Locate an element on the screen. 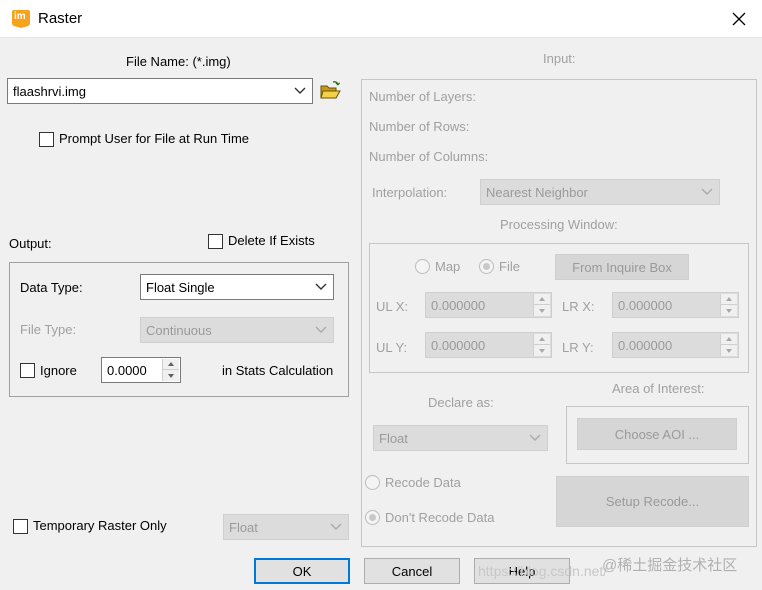 Image resolution: width=762 pixels, height=590 pixels. open-folder-icon is located at coordinates (330, 90).